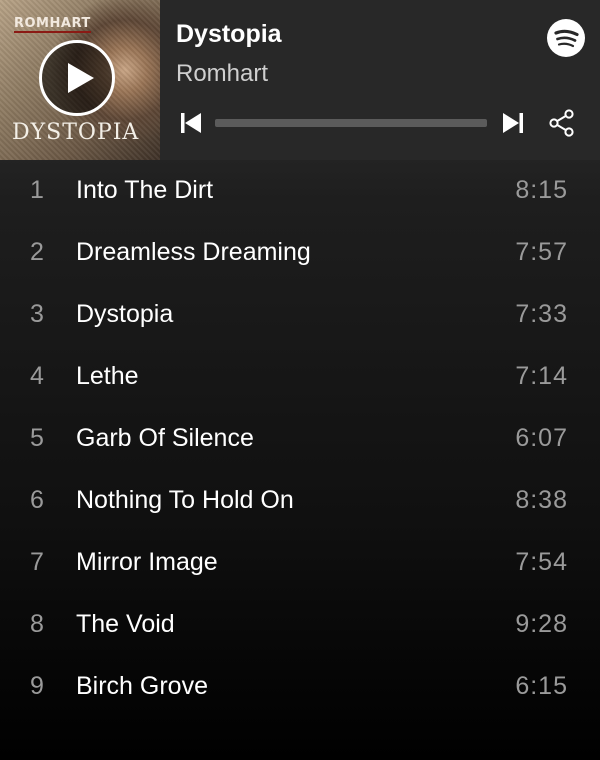 The image size is (600, 760). What do you see at coordinates (541, 190) in the screenshot?
I see `track-duration: 8:15` at bounding box center [541, 190].